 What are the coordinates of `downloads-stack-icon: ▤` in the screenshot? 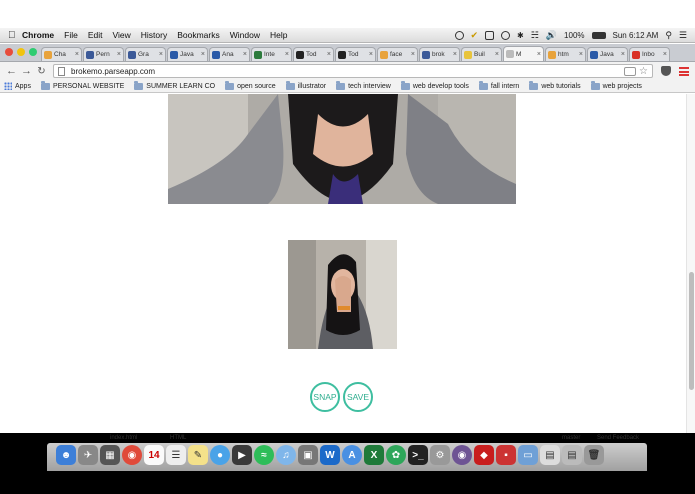 It's located at (572, 455).